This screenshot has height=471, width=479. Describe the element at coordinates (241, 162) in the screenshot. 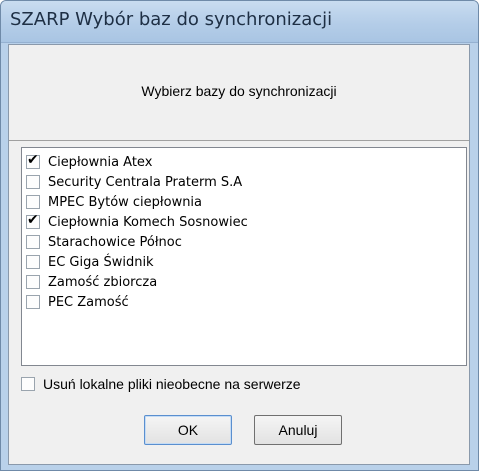

I see `list-item: Ciepłownia Atex` at that location.